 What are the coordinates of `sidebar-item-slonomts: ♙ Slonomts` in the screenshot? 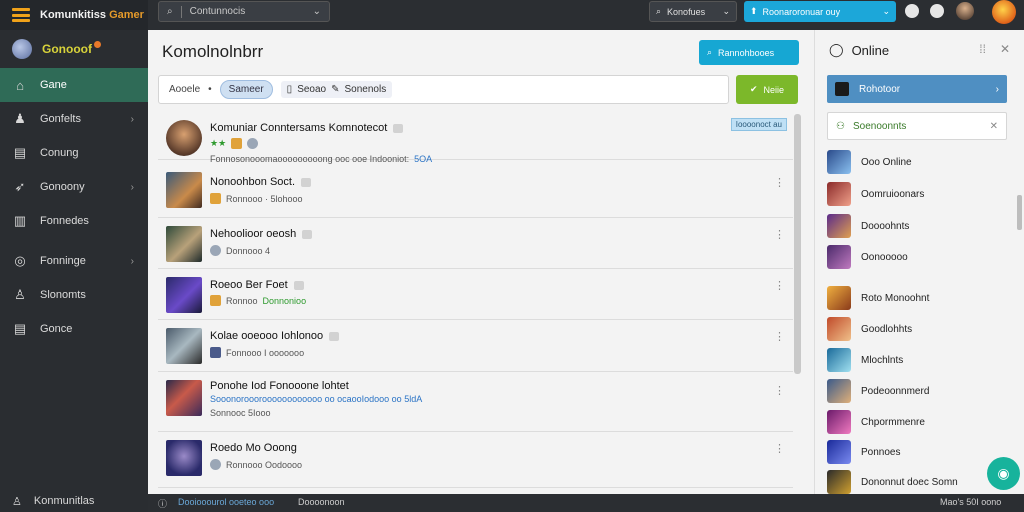 It's located at (74, 295).